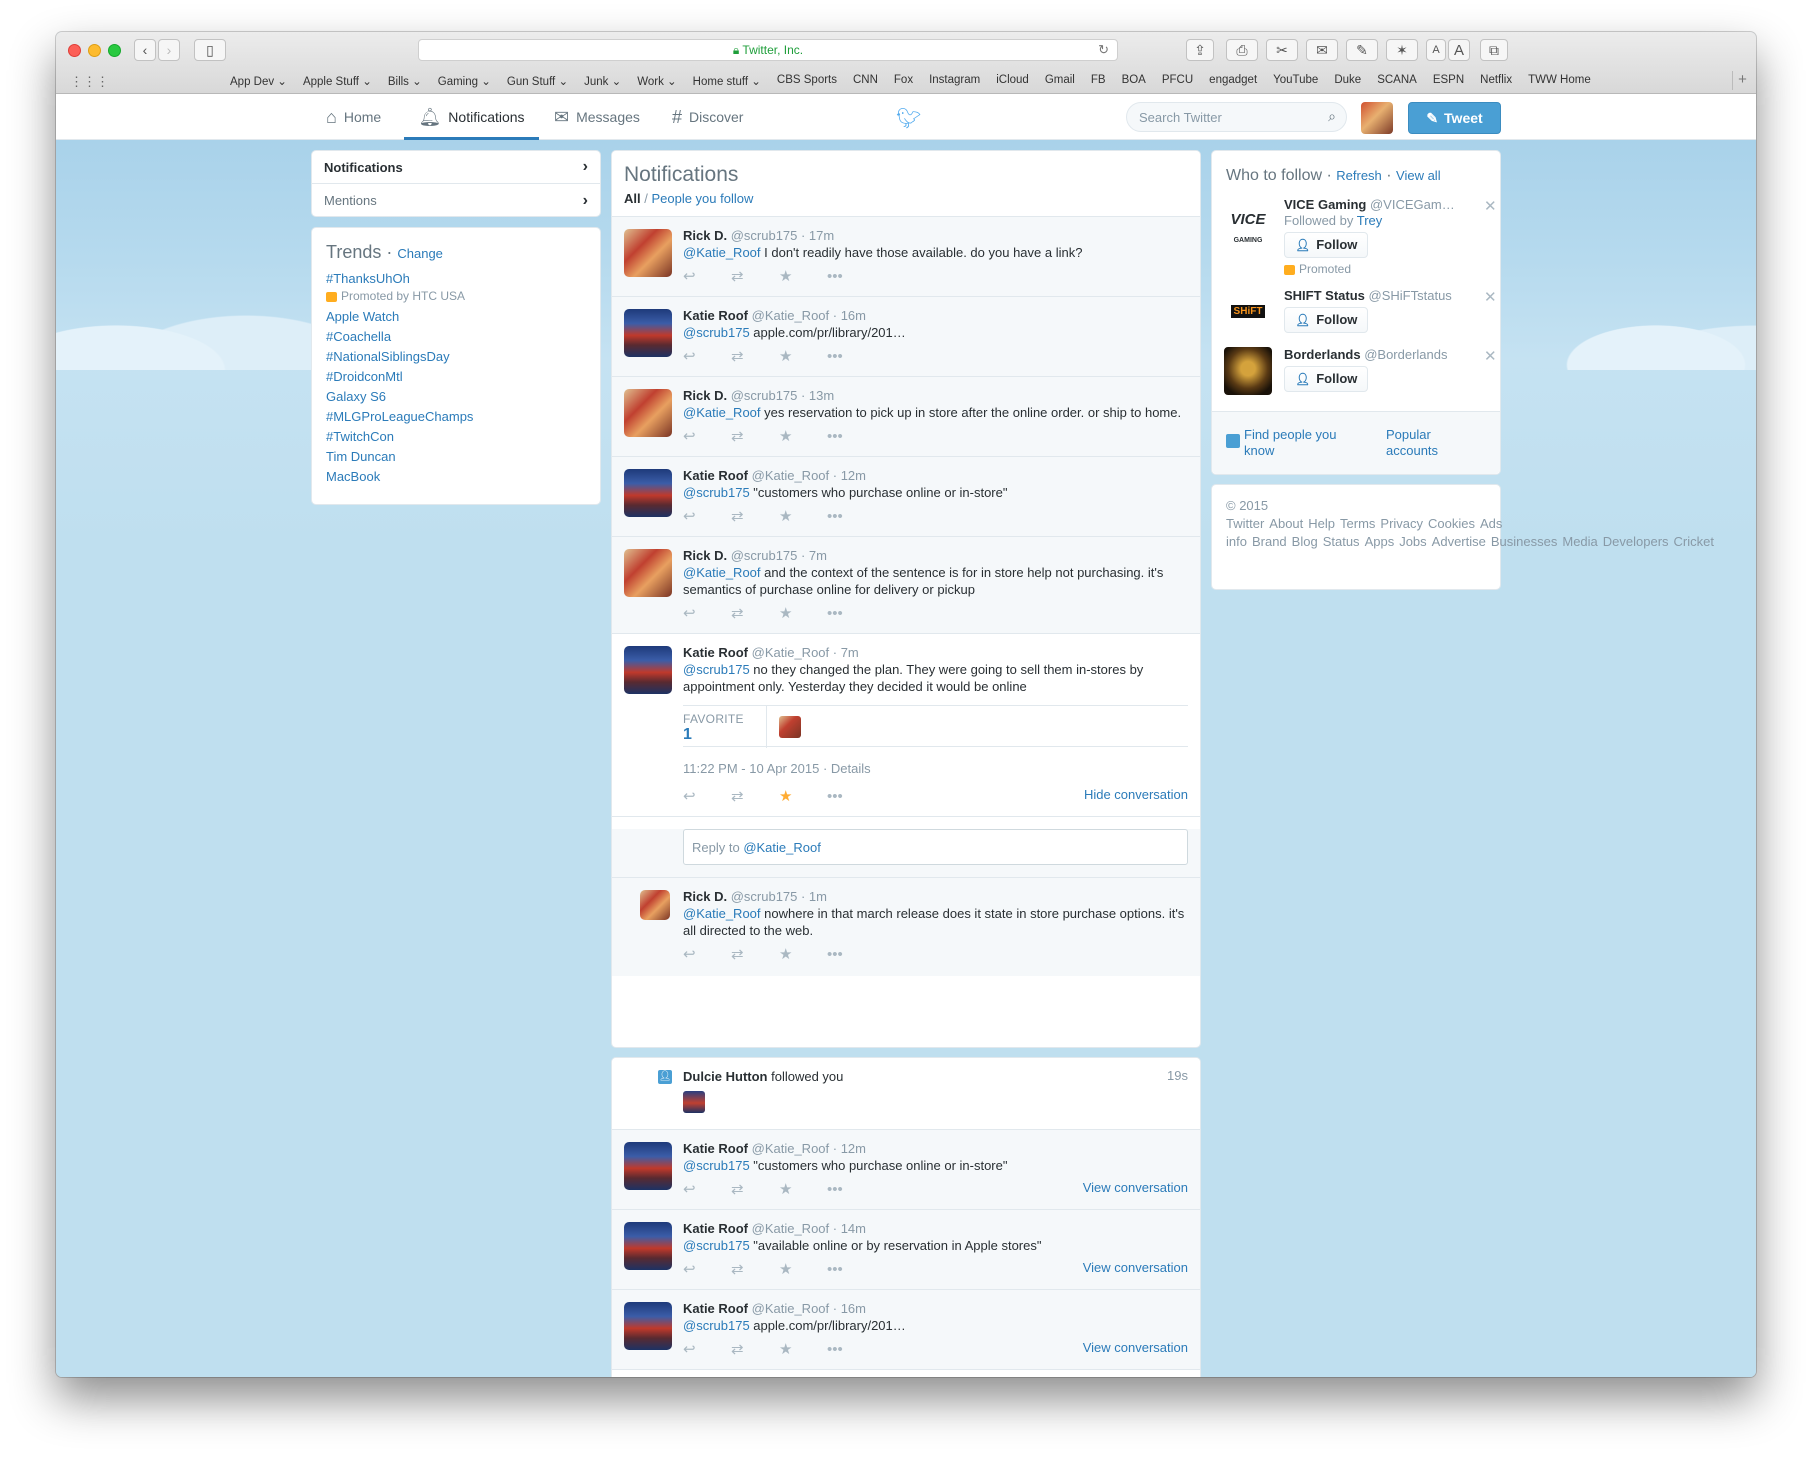 This screenshot has height=1457, width=1811. Describe the element at coordinates (74, 50) in the screenshot. I see `close-window-button` at that location.